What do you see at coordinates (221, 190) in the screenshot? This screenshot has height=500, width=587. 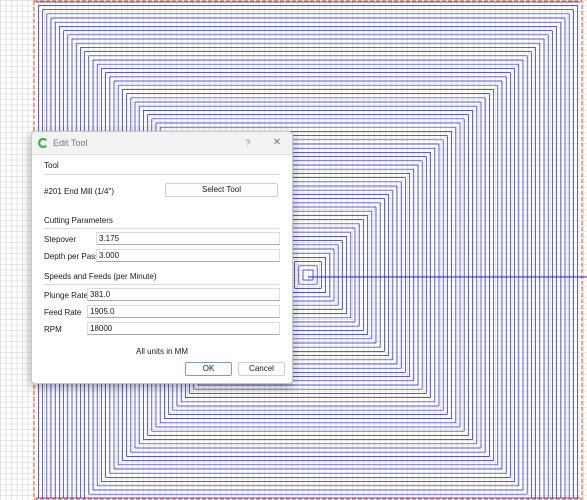 I see `select-tool-button: Select Tool` at bounding box center [221, 190].